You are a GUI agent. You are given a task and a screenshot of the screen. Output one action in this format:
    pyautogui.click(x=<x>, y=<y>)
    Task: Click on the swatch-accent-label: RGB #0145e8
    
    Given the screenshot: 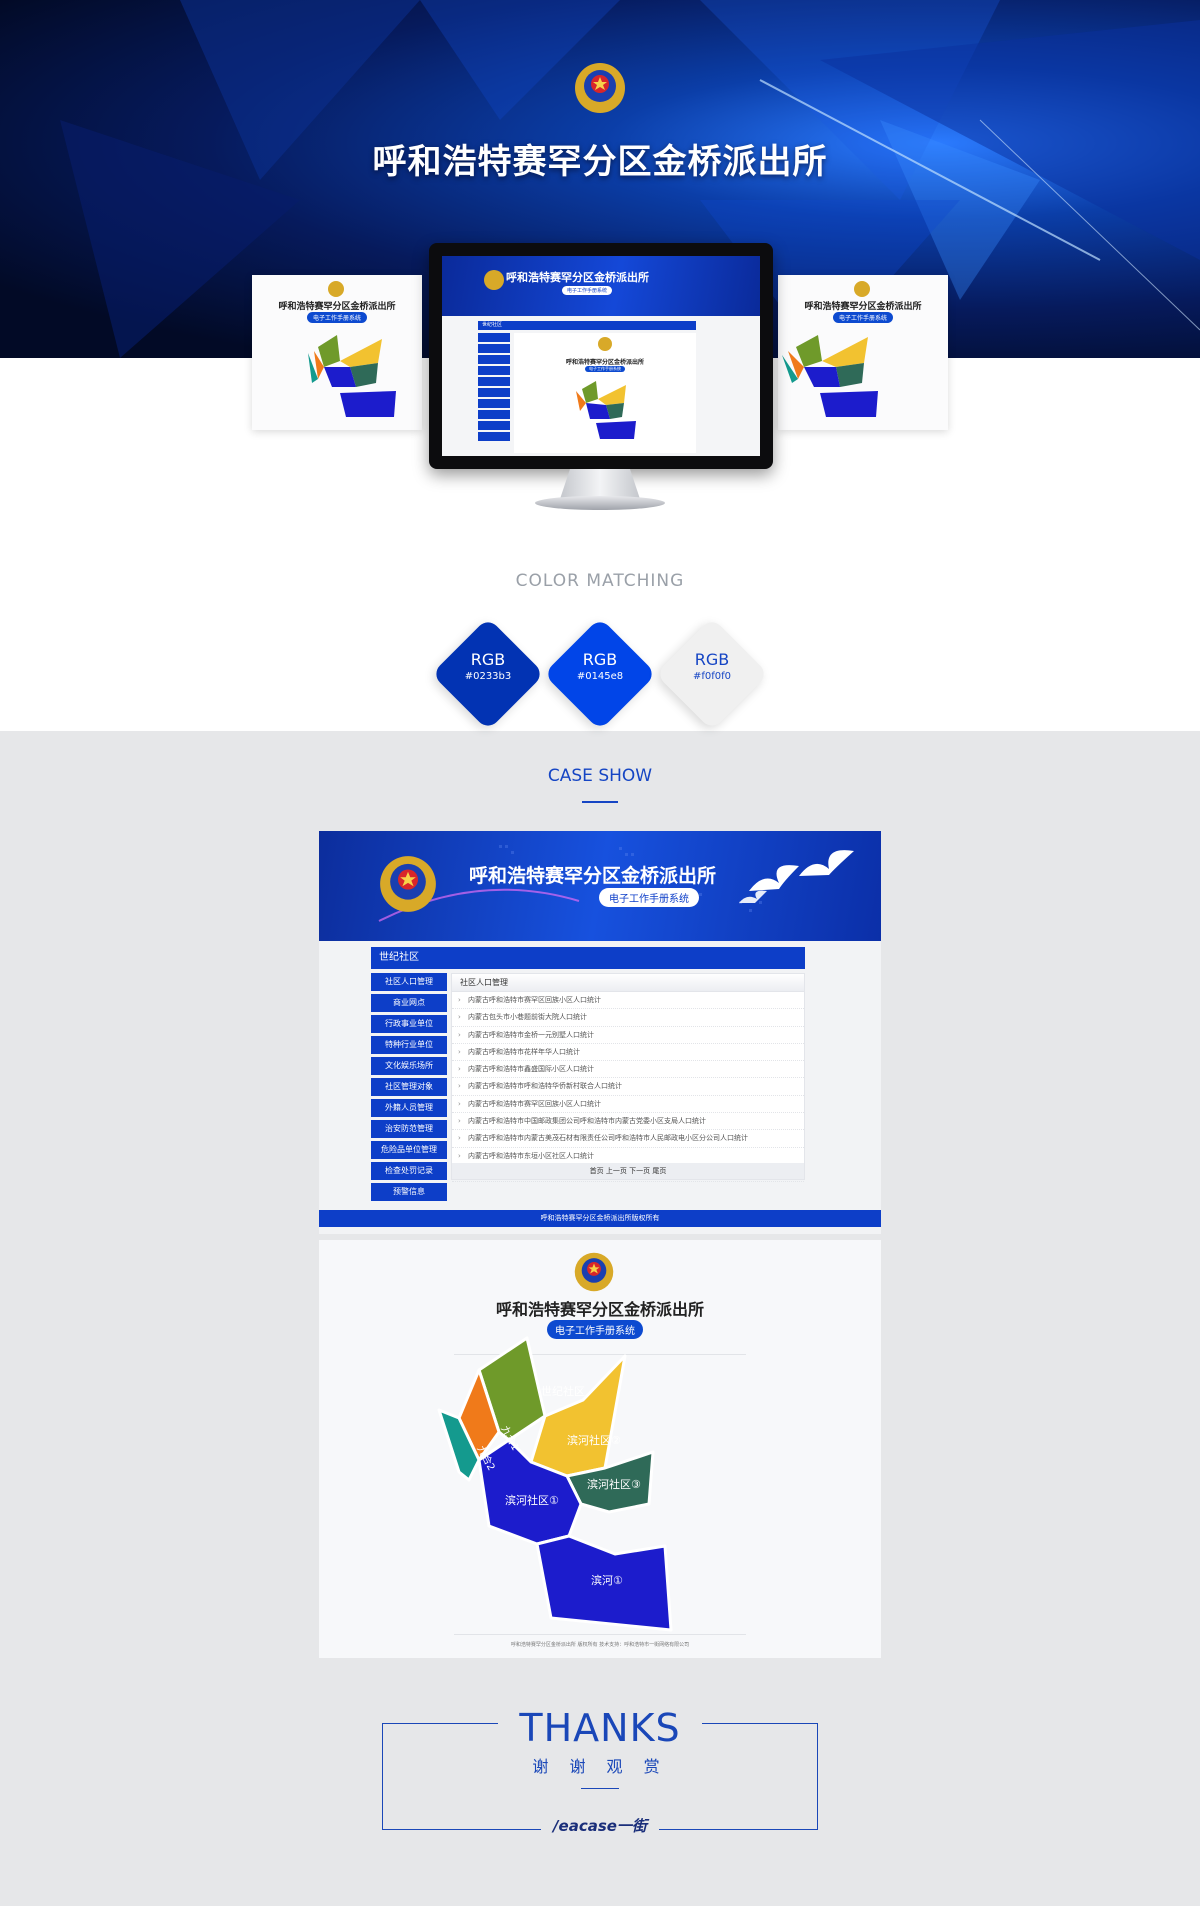 What is the action you would take?
    pyautogui.click(x=600, y=666)
    